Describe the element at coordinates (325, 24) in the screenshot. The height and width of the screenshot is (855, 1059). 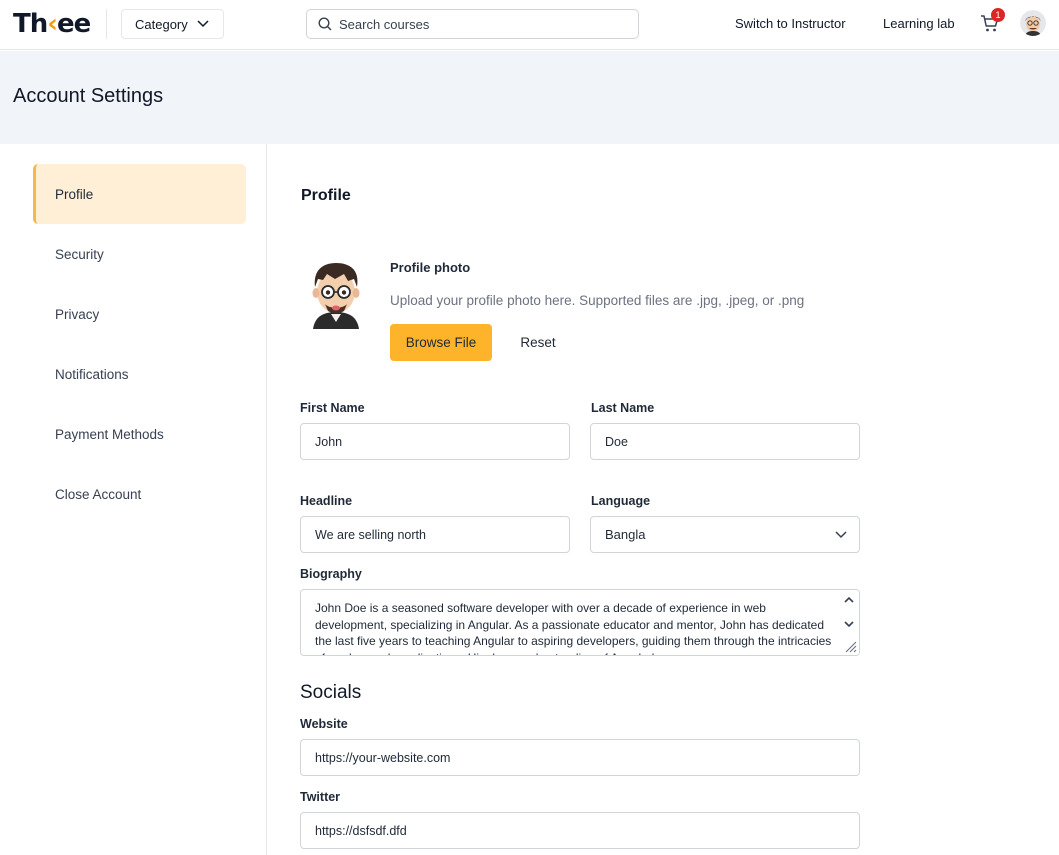
I see `search-icon` at that location.